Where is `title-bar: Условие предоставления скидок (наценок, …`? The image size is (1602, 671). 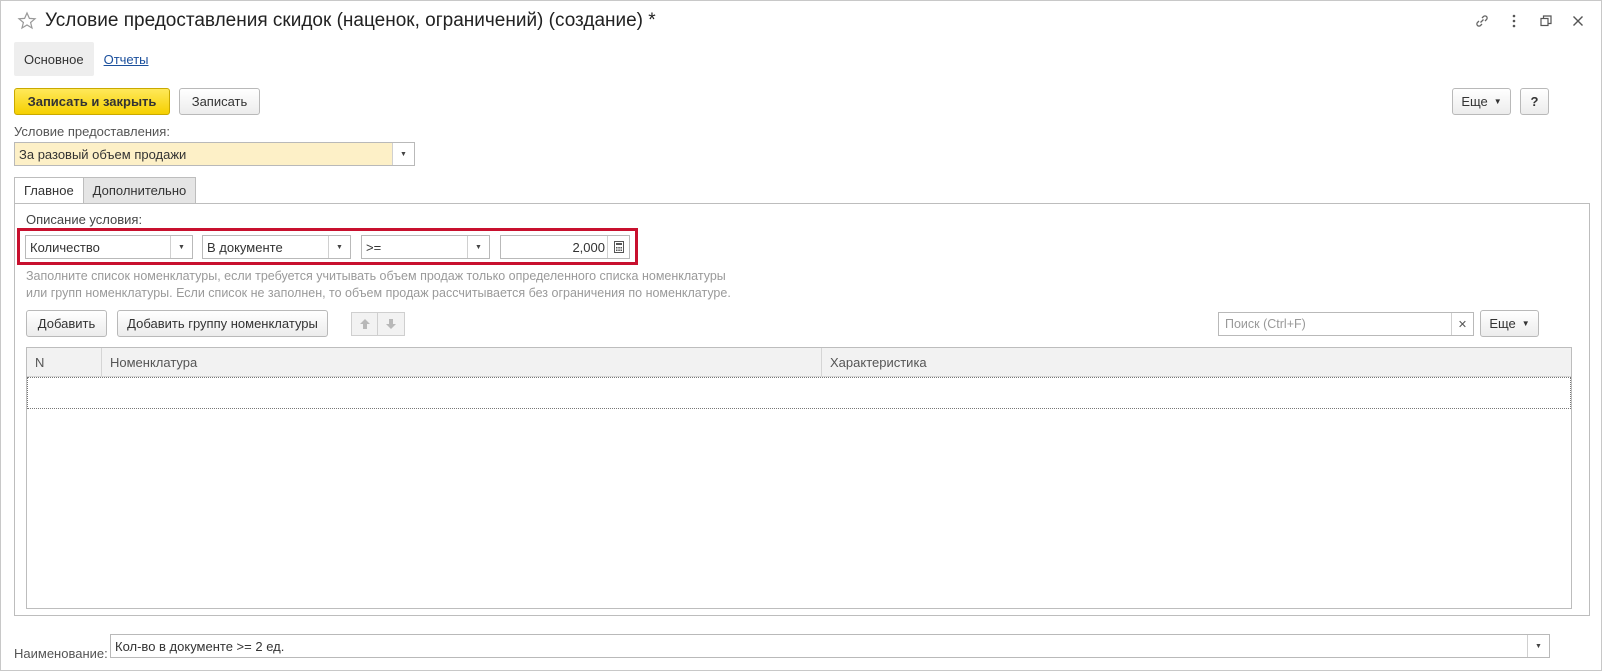
title-bar: Условие предоставления скидок (наценок, … is located at coordinates (801, 22).